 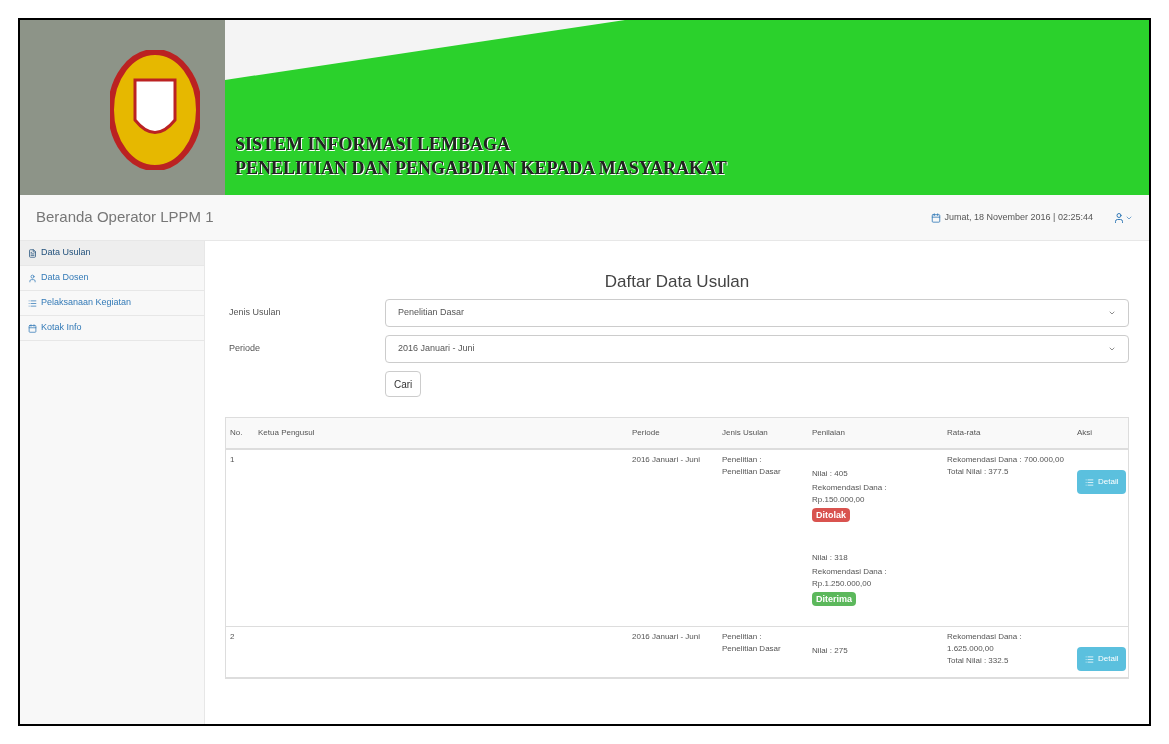 I want to click on site-title: SISTEM INFORMASI LEMBAGA, so click(x=373, y=144).